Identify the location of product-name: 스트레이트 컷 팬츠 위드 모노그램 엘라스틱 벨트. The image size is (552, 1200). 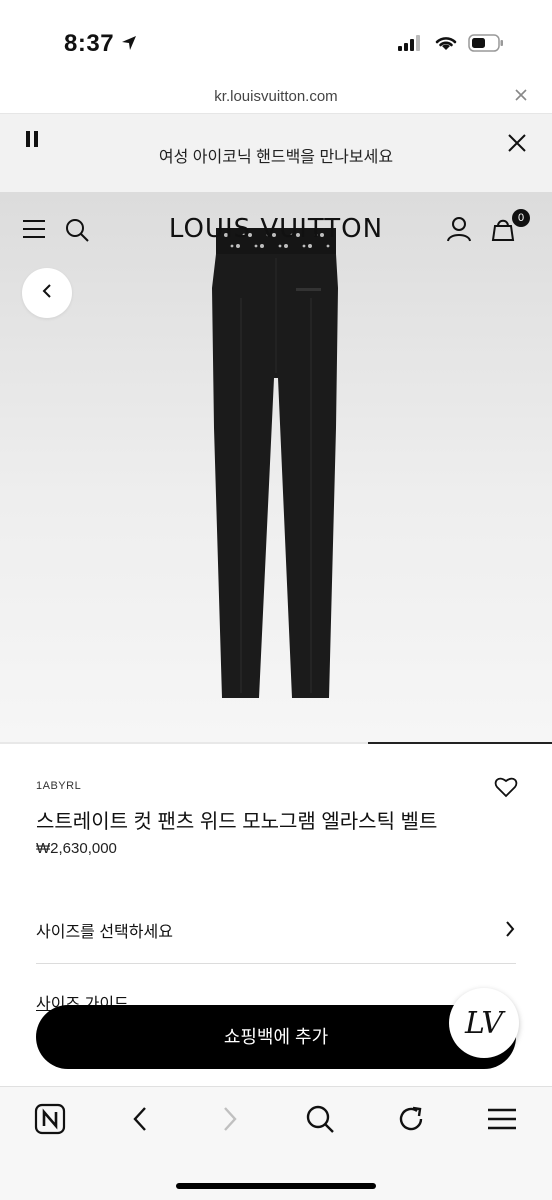
(237, 822).